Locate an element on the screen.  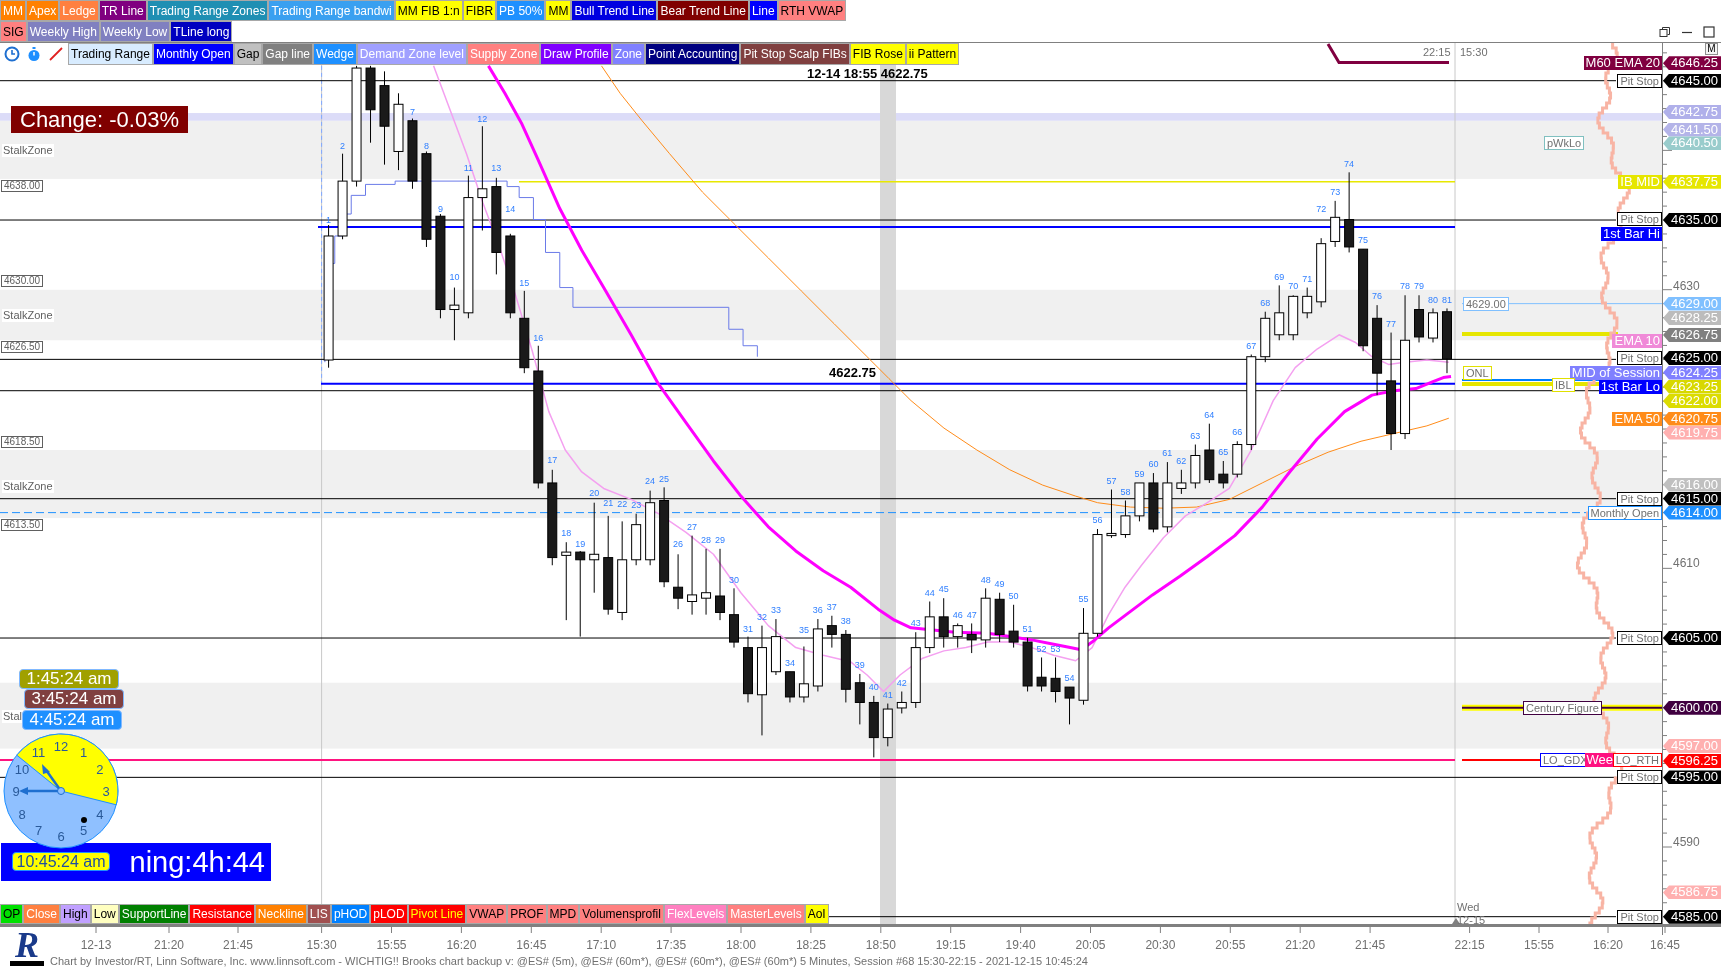
bar-number: 62 is located at coordinates (1181, 461).